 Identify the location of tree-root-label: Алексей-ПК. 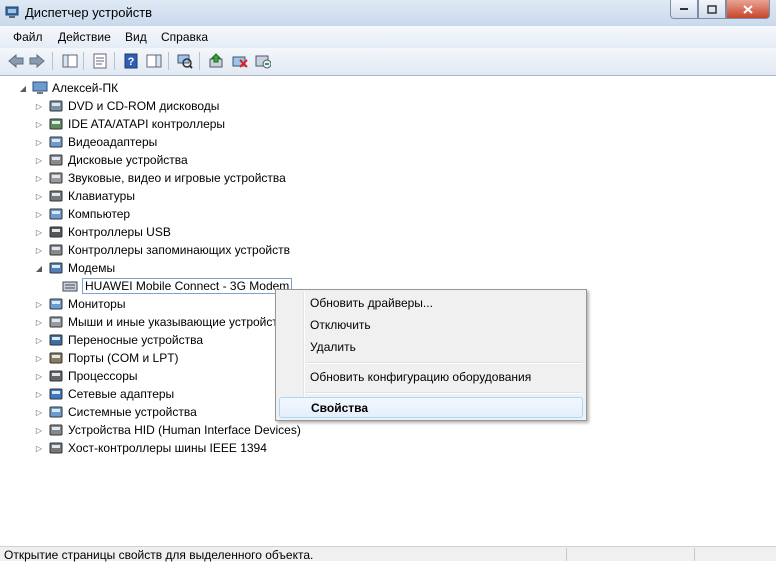
(85, 88).